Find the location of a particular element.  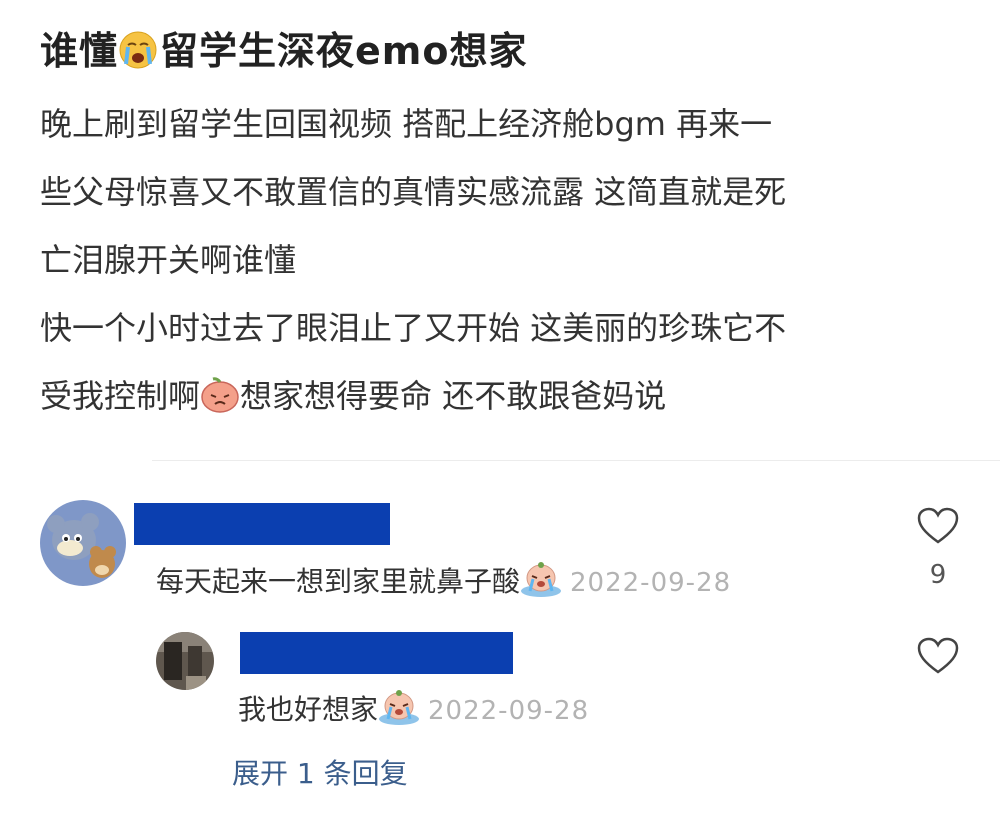

replier-avatar is located at coordinates (185, 661).